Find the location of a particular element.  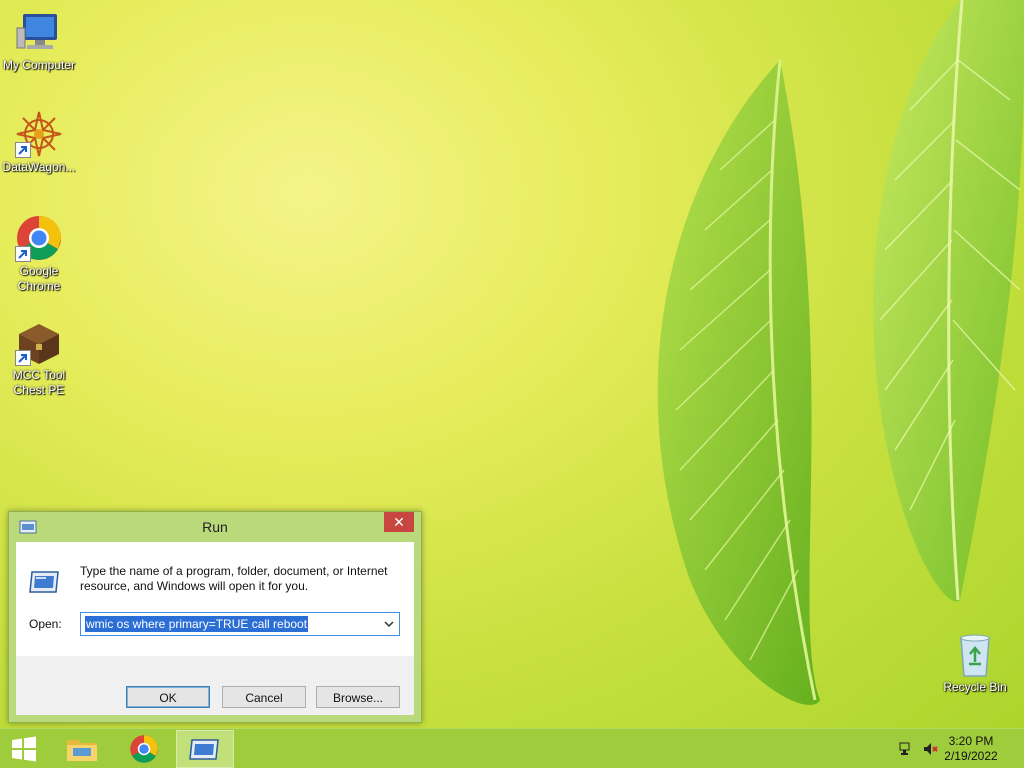

taskbar-clock: 3:20 PM 2/19/2022 is located at coordinates (971, 749).